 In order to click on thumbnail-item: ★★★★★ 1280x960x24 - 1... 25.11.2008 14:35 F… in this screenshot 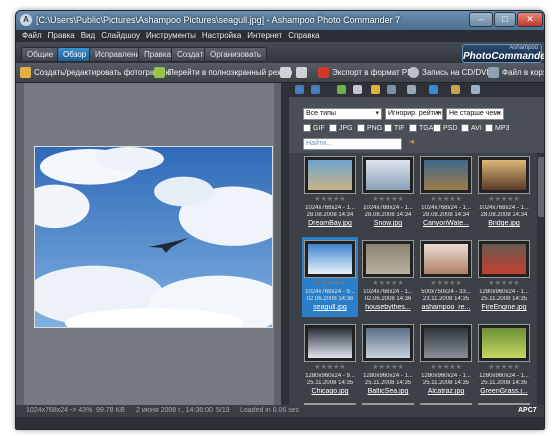, I will do `click(504, 277)`.